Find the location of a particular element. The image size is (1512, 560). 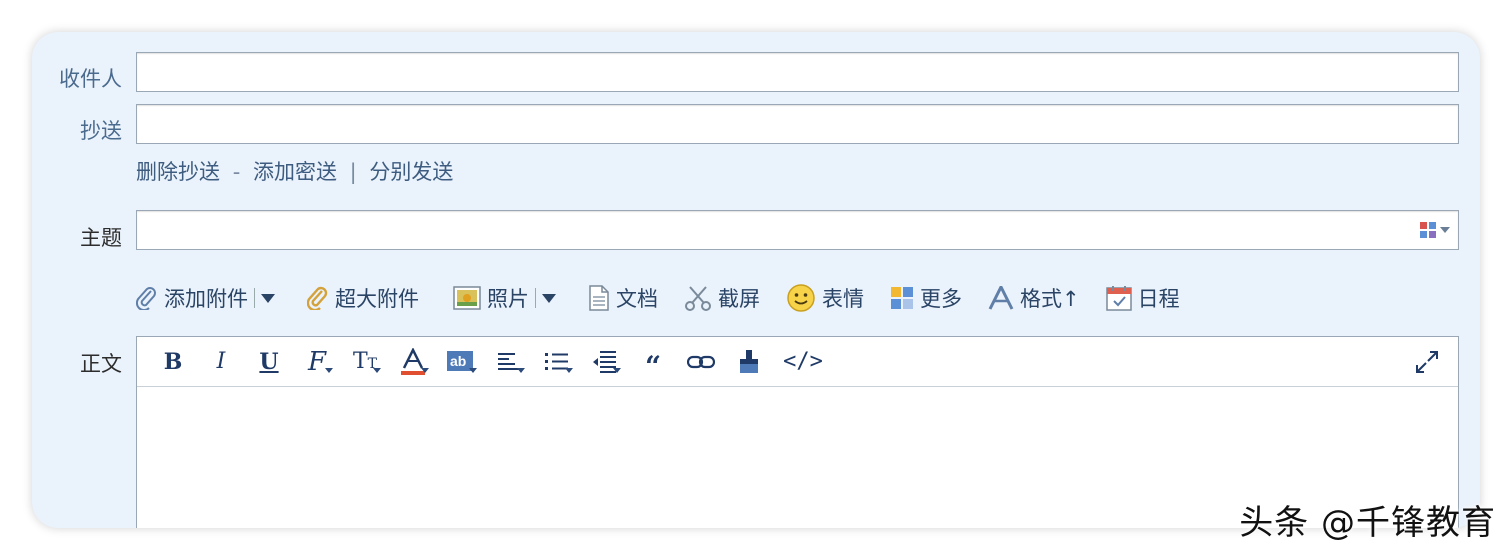

format-a-icon is located at coordinates (1001, 298).